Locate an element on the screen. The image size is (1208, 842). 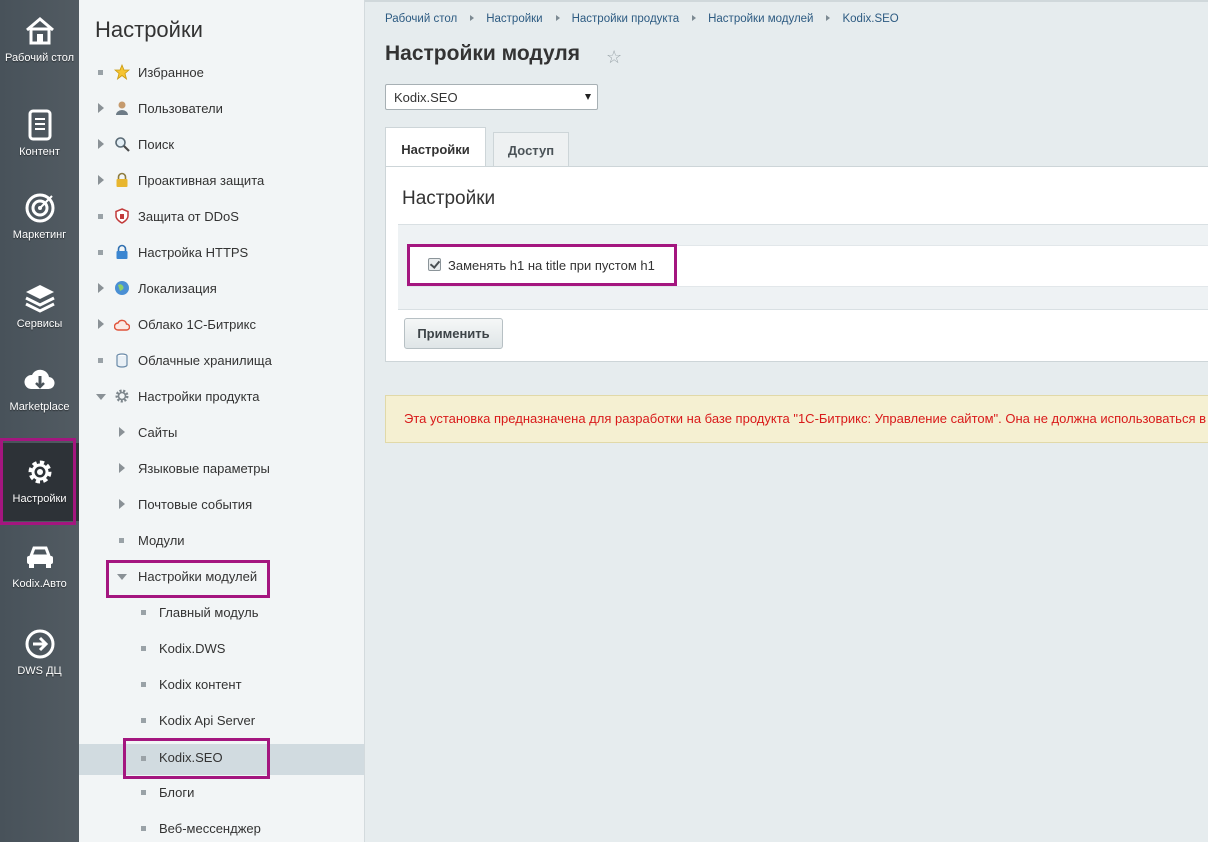
breadcrumb-link: Настройки модулей is located at coordinates (760, 19).